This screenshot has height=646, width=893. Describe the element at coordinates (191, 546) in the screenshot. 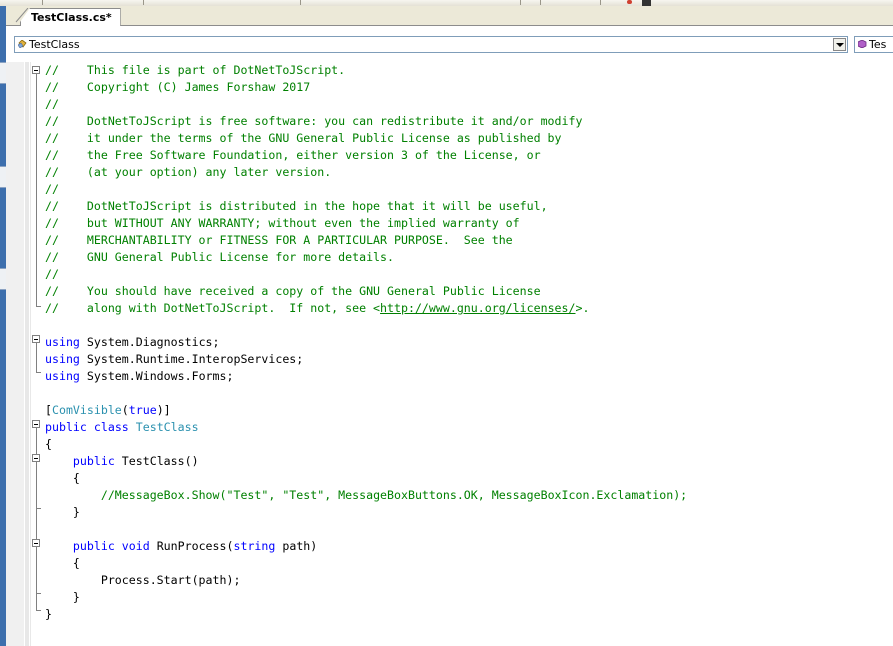

I see `code-token: RunProcess(` at that location.